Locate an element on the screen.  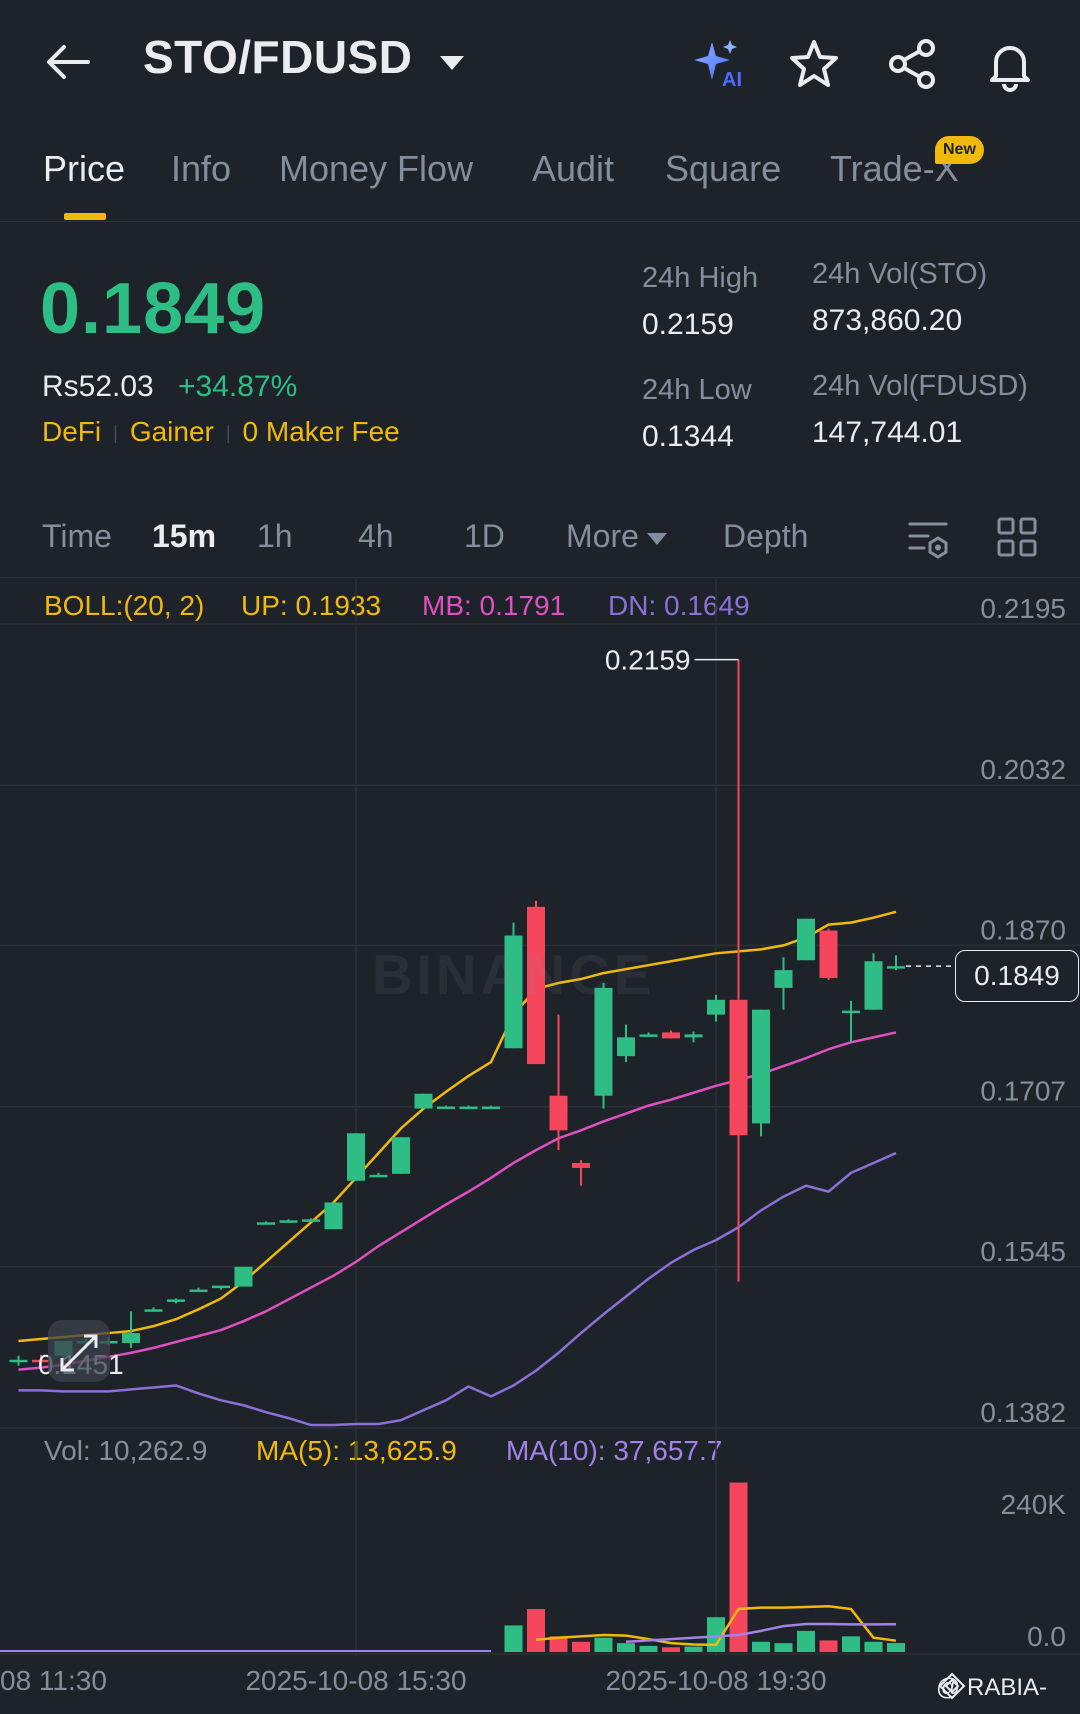
pair-dropdown-caret-icon is located at coordinates (452, 63).